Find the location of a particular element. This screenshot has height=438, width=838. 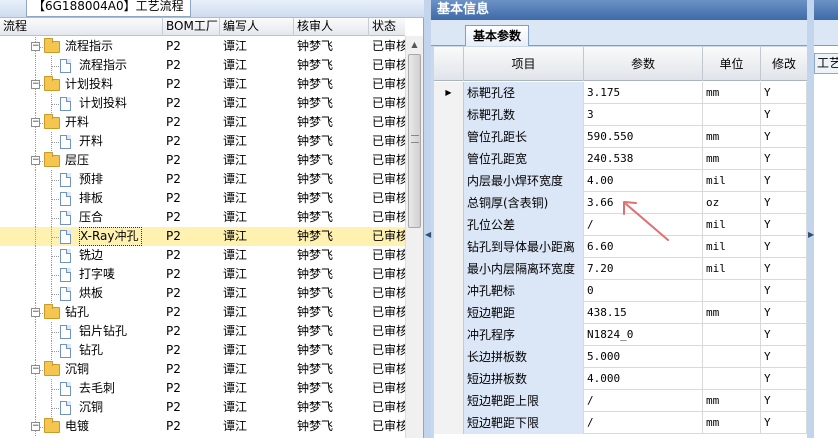

tree-scrollbar: ▲ is located at coordinates (414, 237).